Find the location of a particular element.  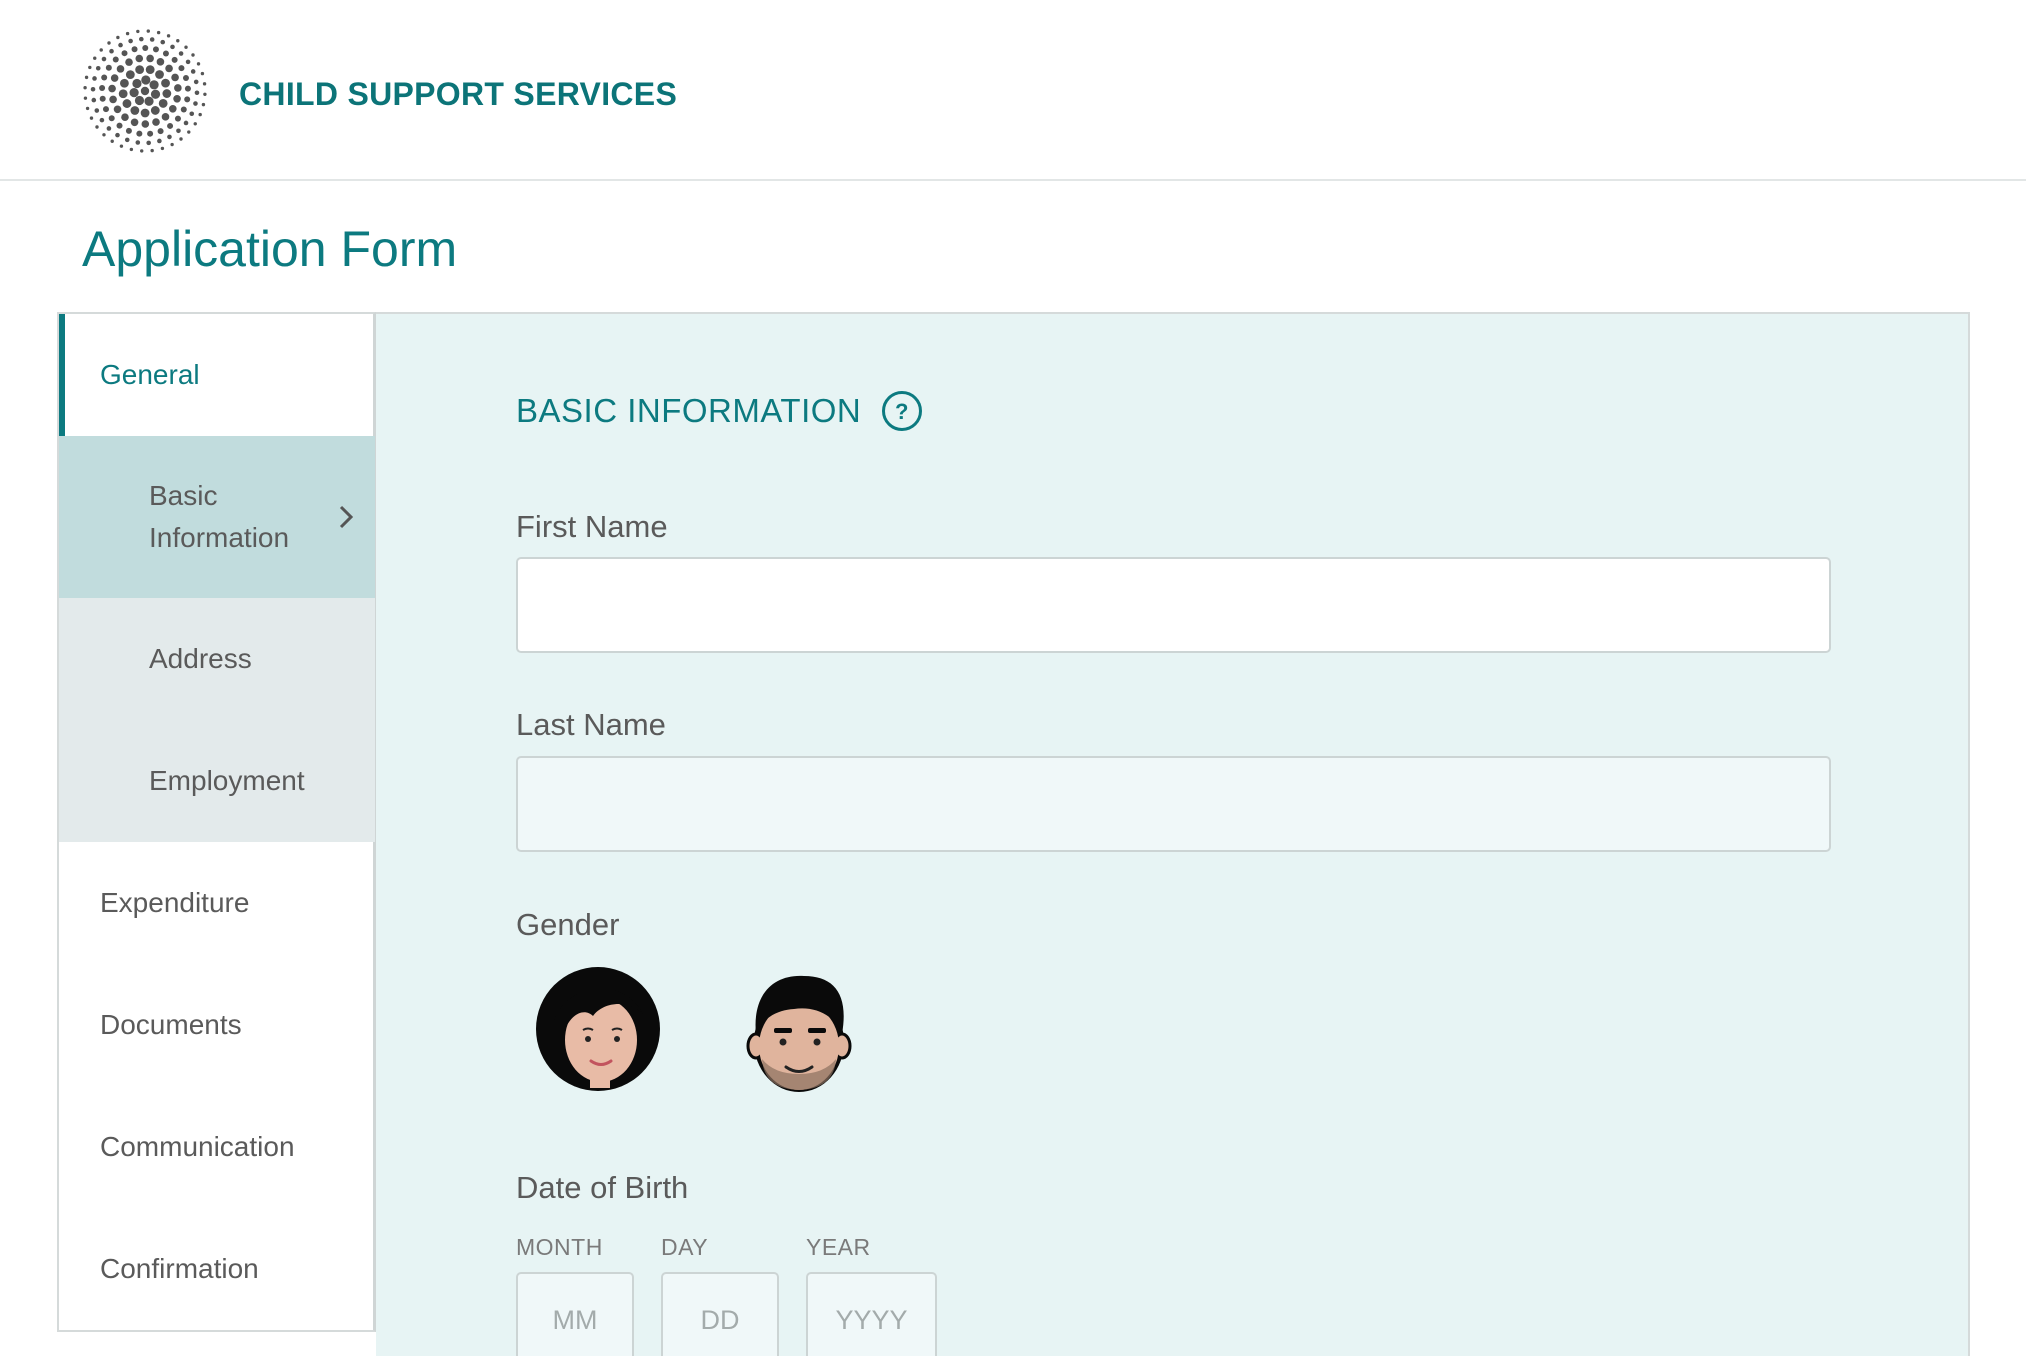

question-circle-icon: ? is located at coordinates (902, 411).